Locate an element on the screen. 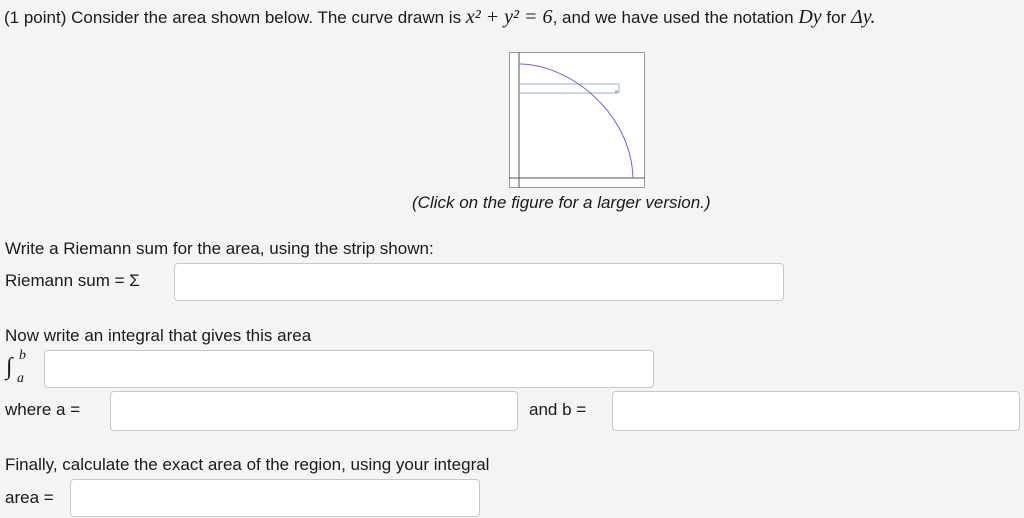  a-input is located at coordinates (314, 411).